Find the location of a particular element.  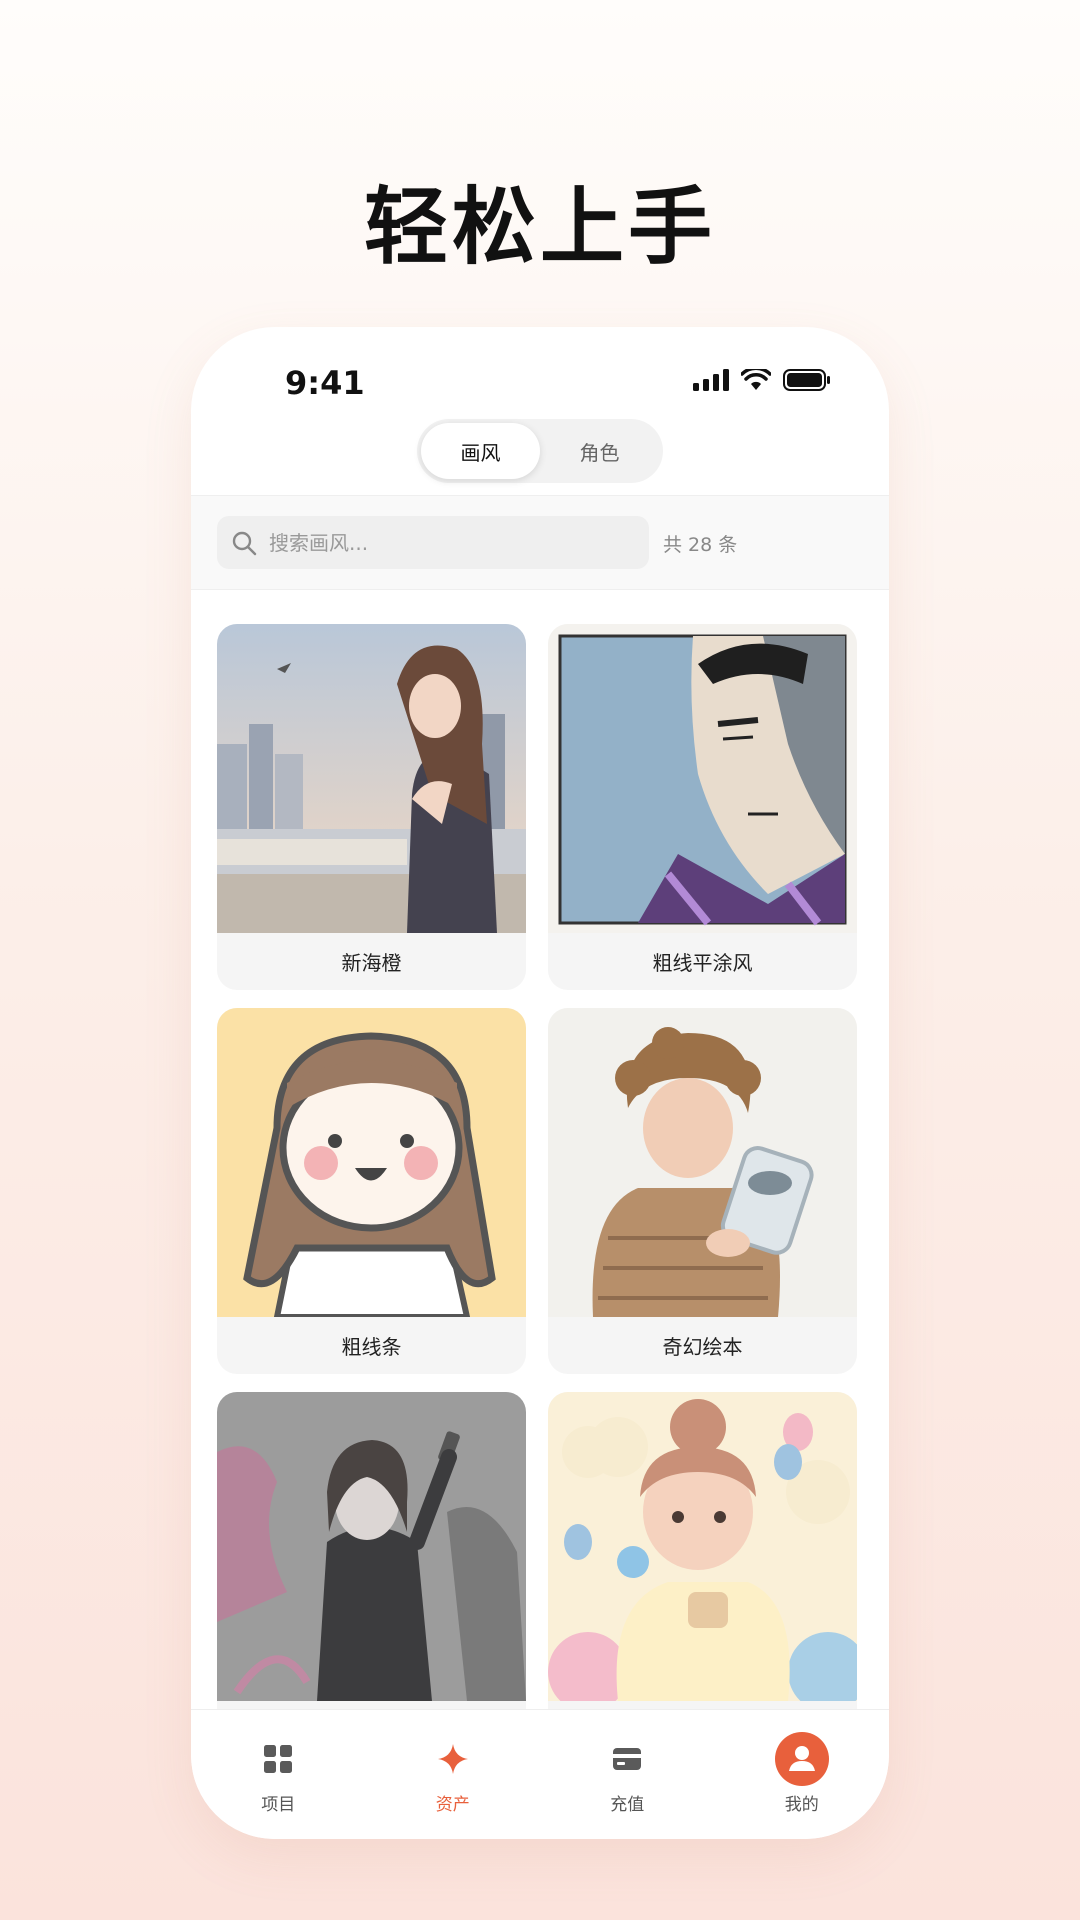

search-input is located at coordinates (449, 542).